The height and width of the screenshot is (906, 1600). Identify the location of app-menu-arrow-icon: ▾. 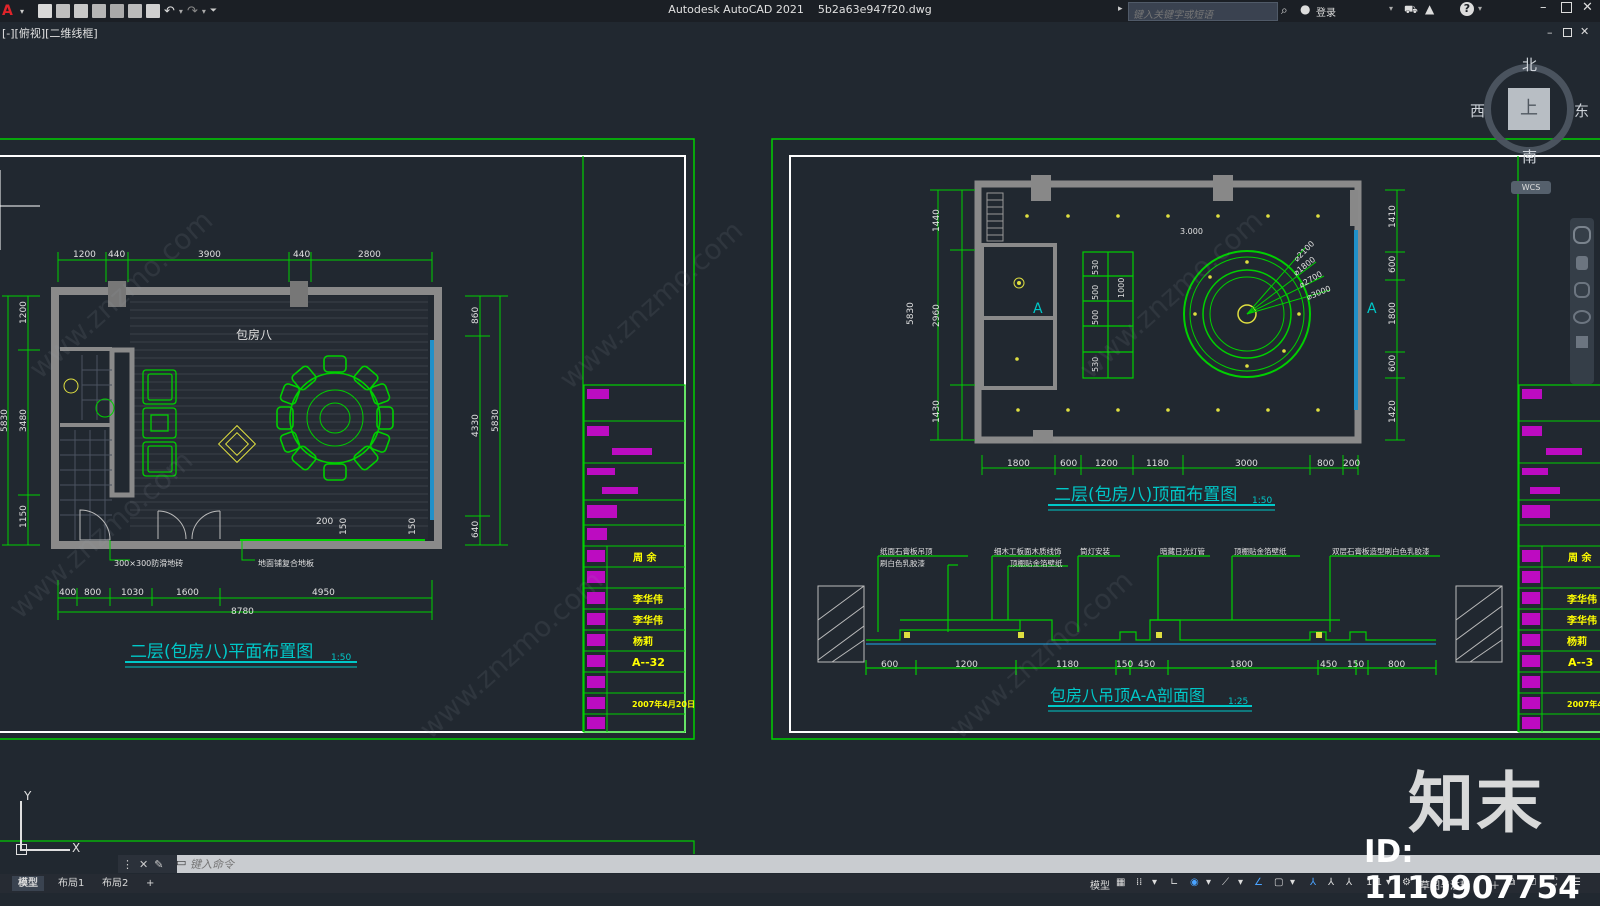
(22, 11).